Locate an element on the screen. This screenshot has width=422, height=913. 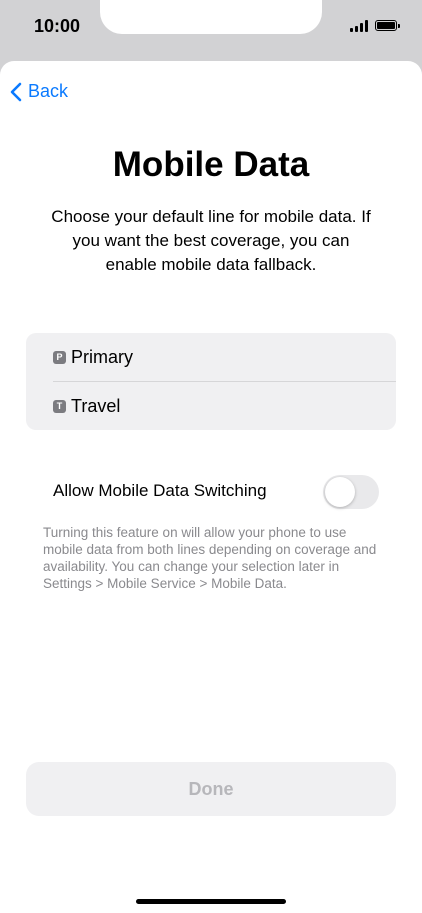
device-notch is located at coordinates (211, 17).